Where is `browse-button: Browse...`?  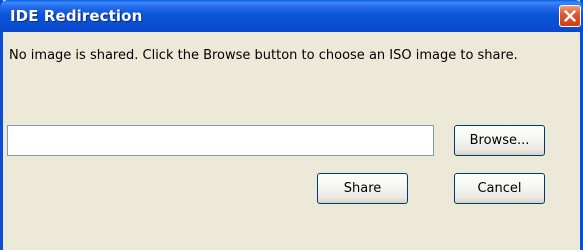
browse-button: Browse... is located at coordinates (499, 140).